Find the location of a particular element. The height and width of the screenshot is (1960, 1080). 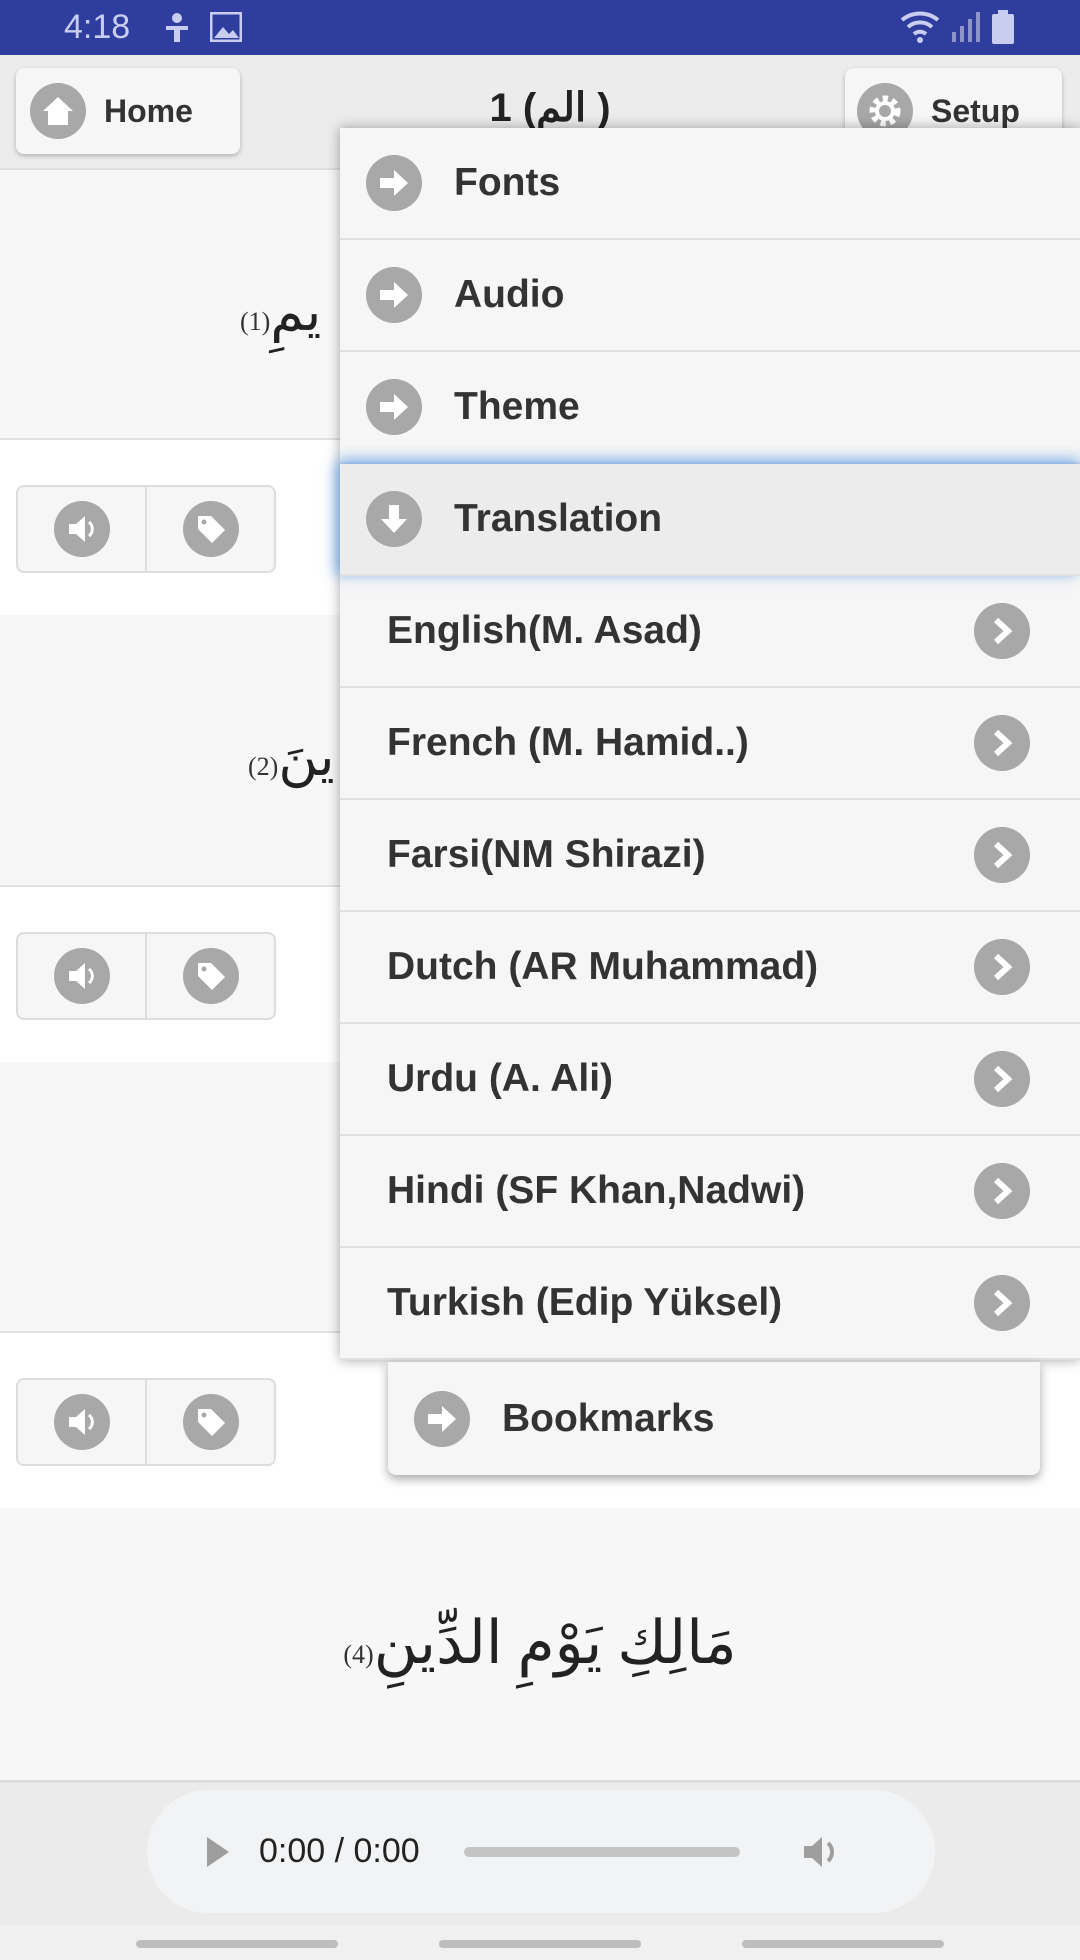

wifi-icon is located at coordinates (920, 27).